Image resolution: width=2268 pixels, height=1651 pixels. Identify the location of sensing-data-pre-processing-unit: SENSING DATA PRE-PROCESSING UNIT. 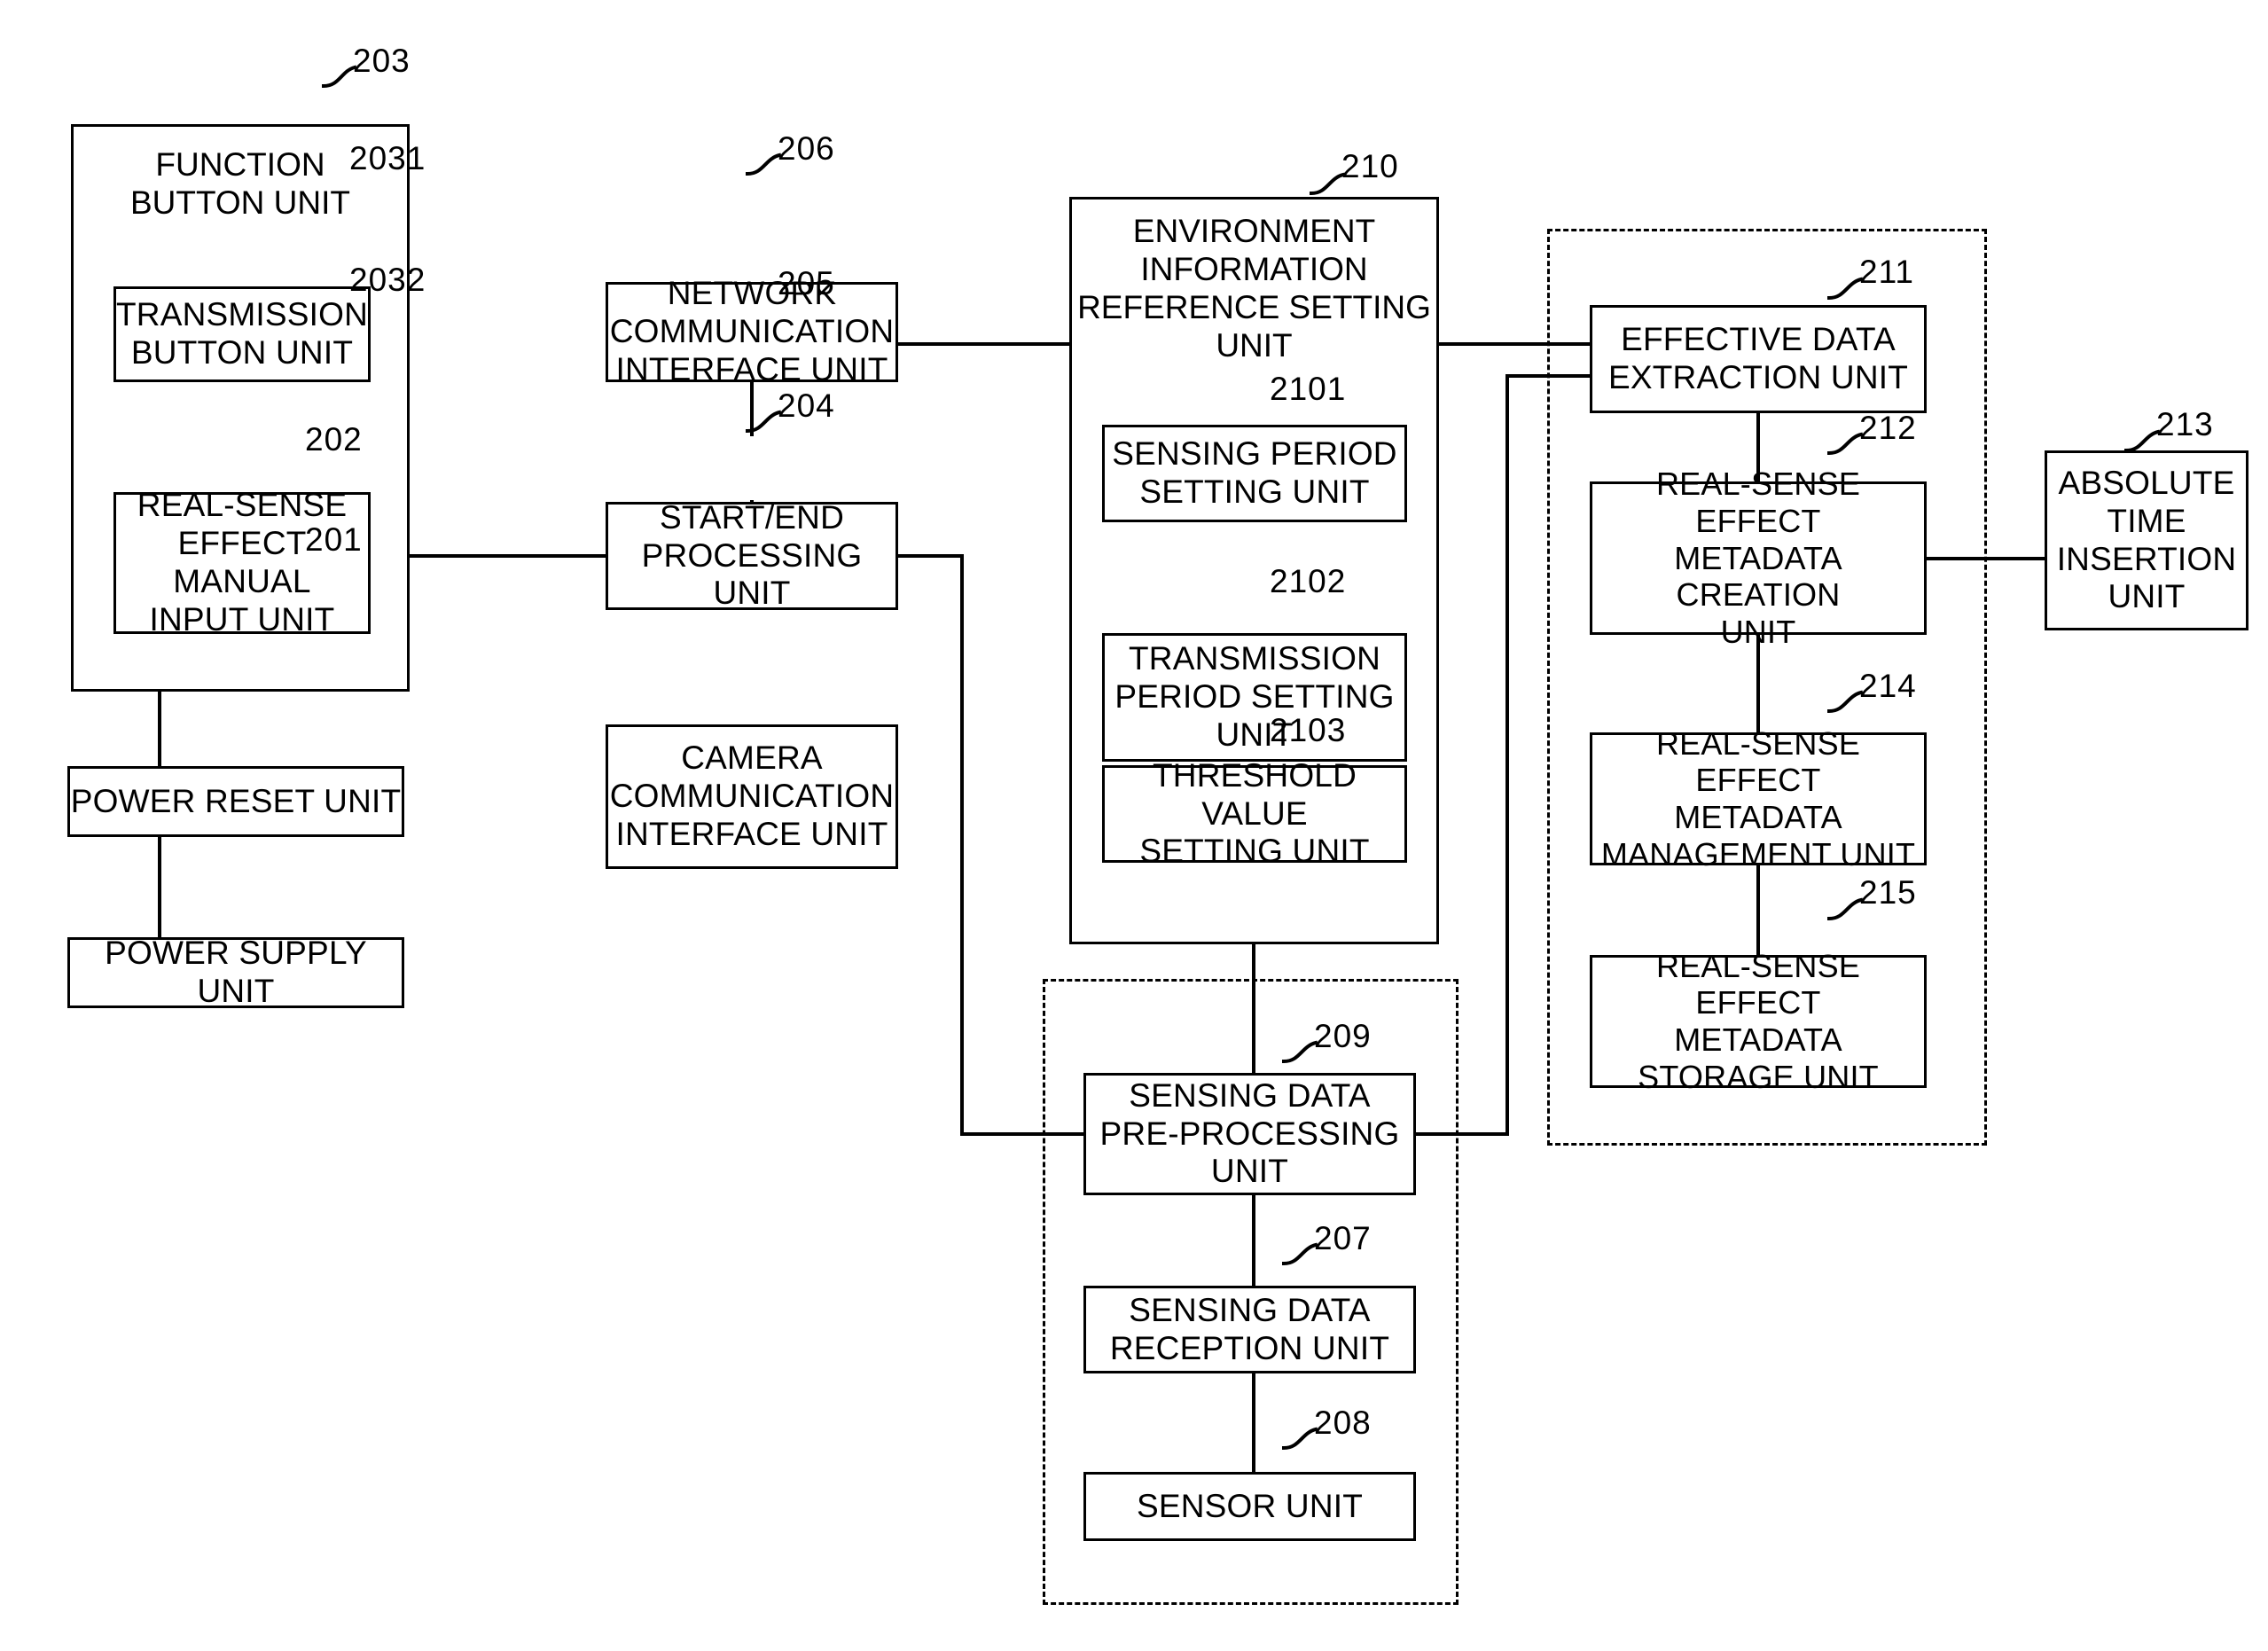
(1249, 1134).